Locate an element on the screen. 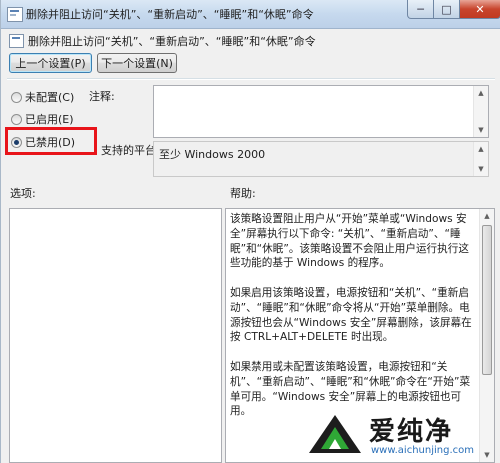  radio-not-configured: 未配置(C) is located at coordinates (42, 97).